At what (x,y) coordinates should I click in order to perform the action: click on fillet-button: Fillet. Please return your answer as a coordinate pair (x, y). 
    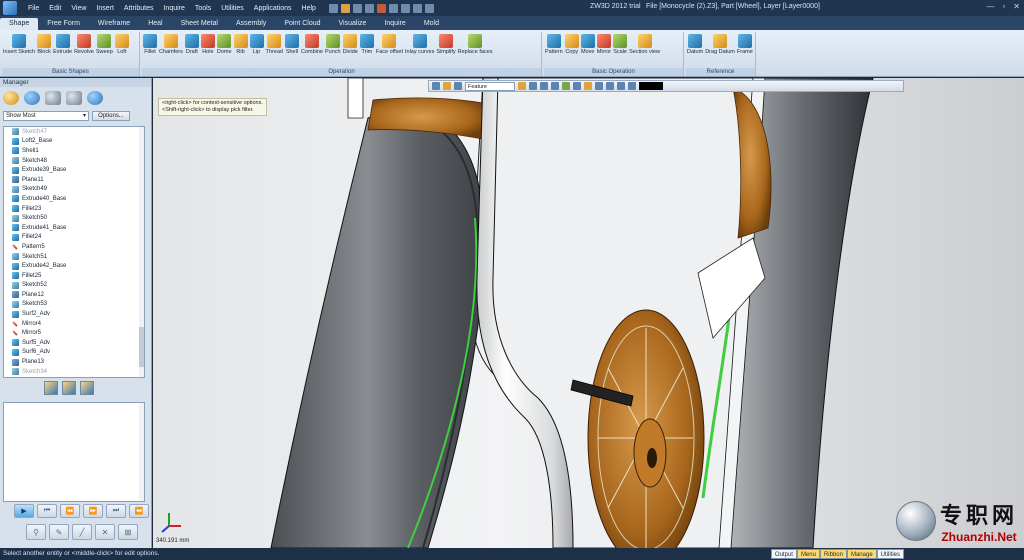
    Looking at the image, I should click on (150, 50).